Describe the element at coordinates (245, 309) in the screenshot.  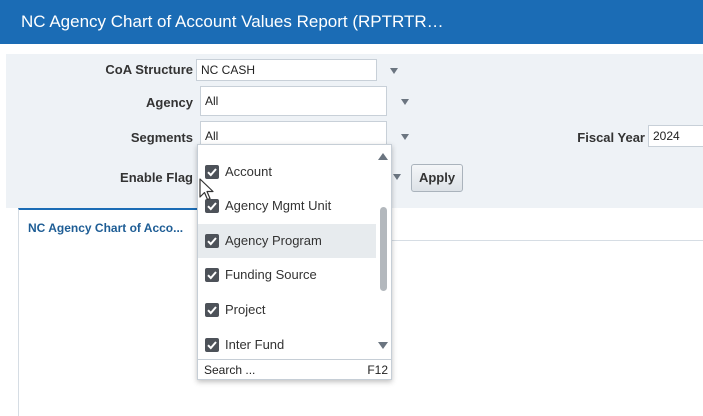
I see `segment-option-label: Project` at that location.